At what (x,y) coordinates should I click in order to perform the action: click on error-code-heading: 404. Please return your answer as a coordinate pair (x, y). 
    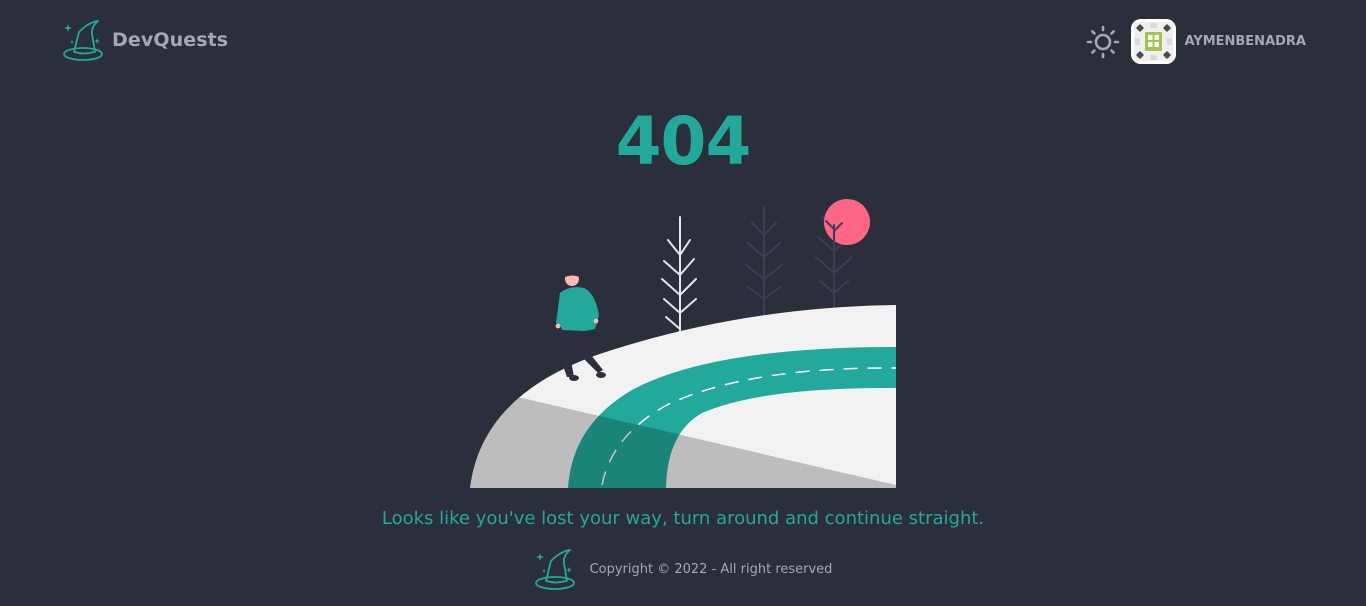
    Looking at the image, I should click on (683, 141).